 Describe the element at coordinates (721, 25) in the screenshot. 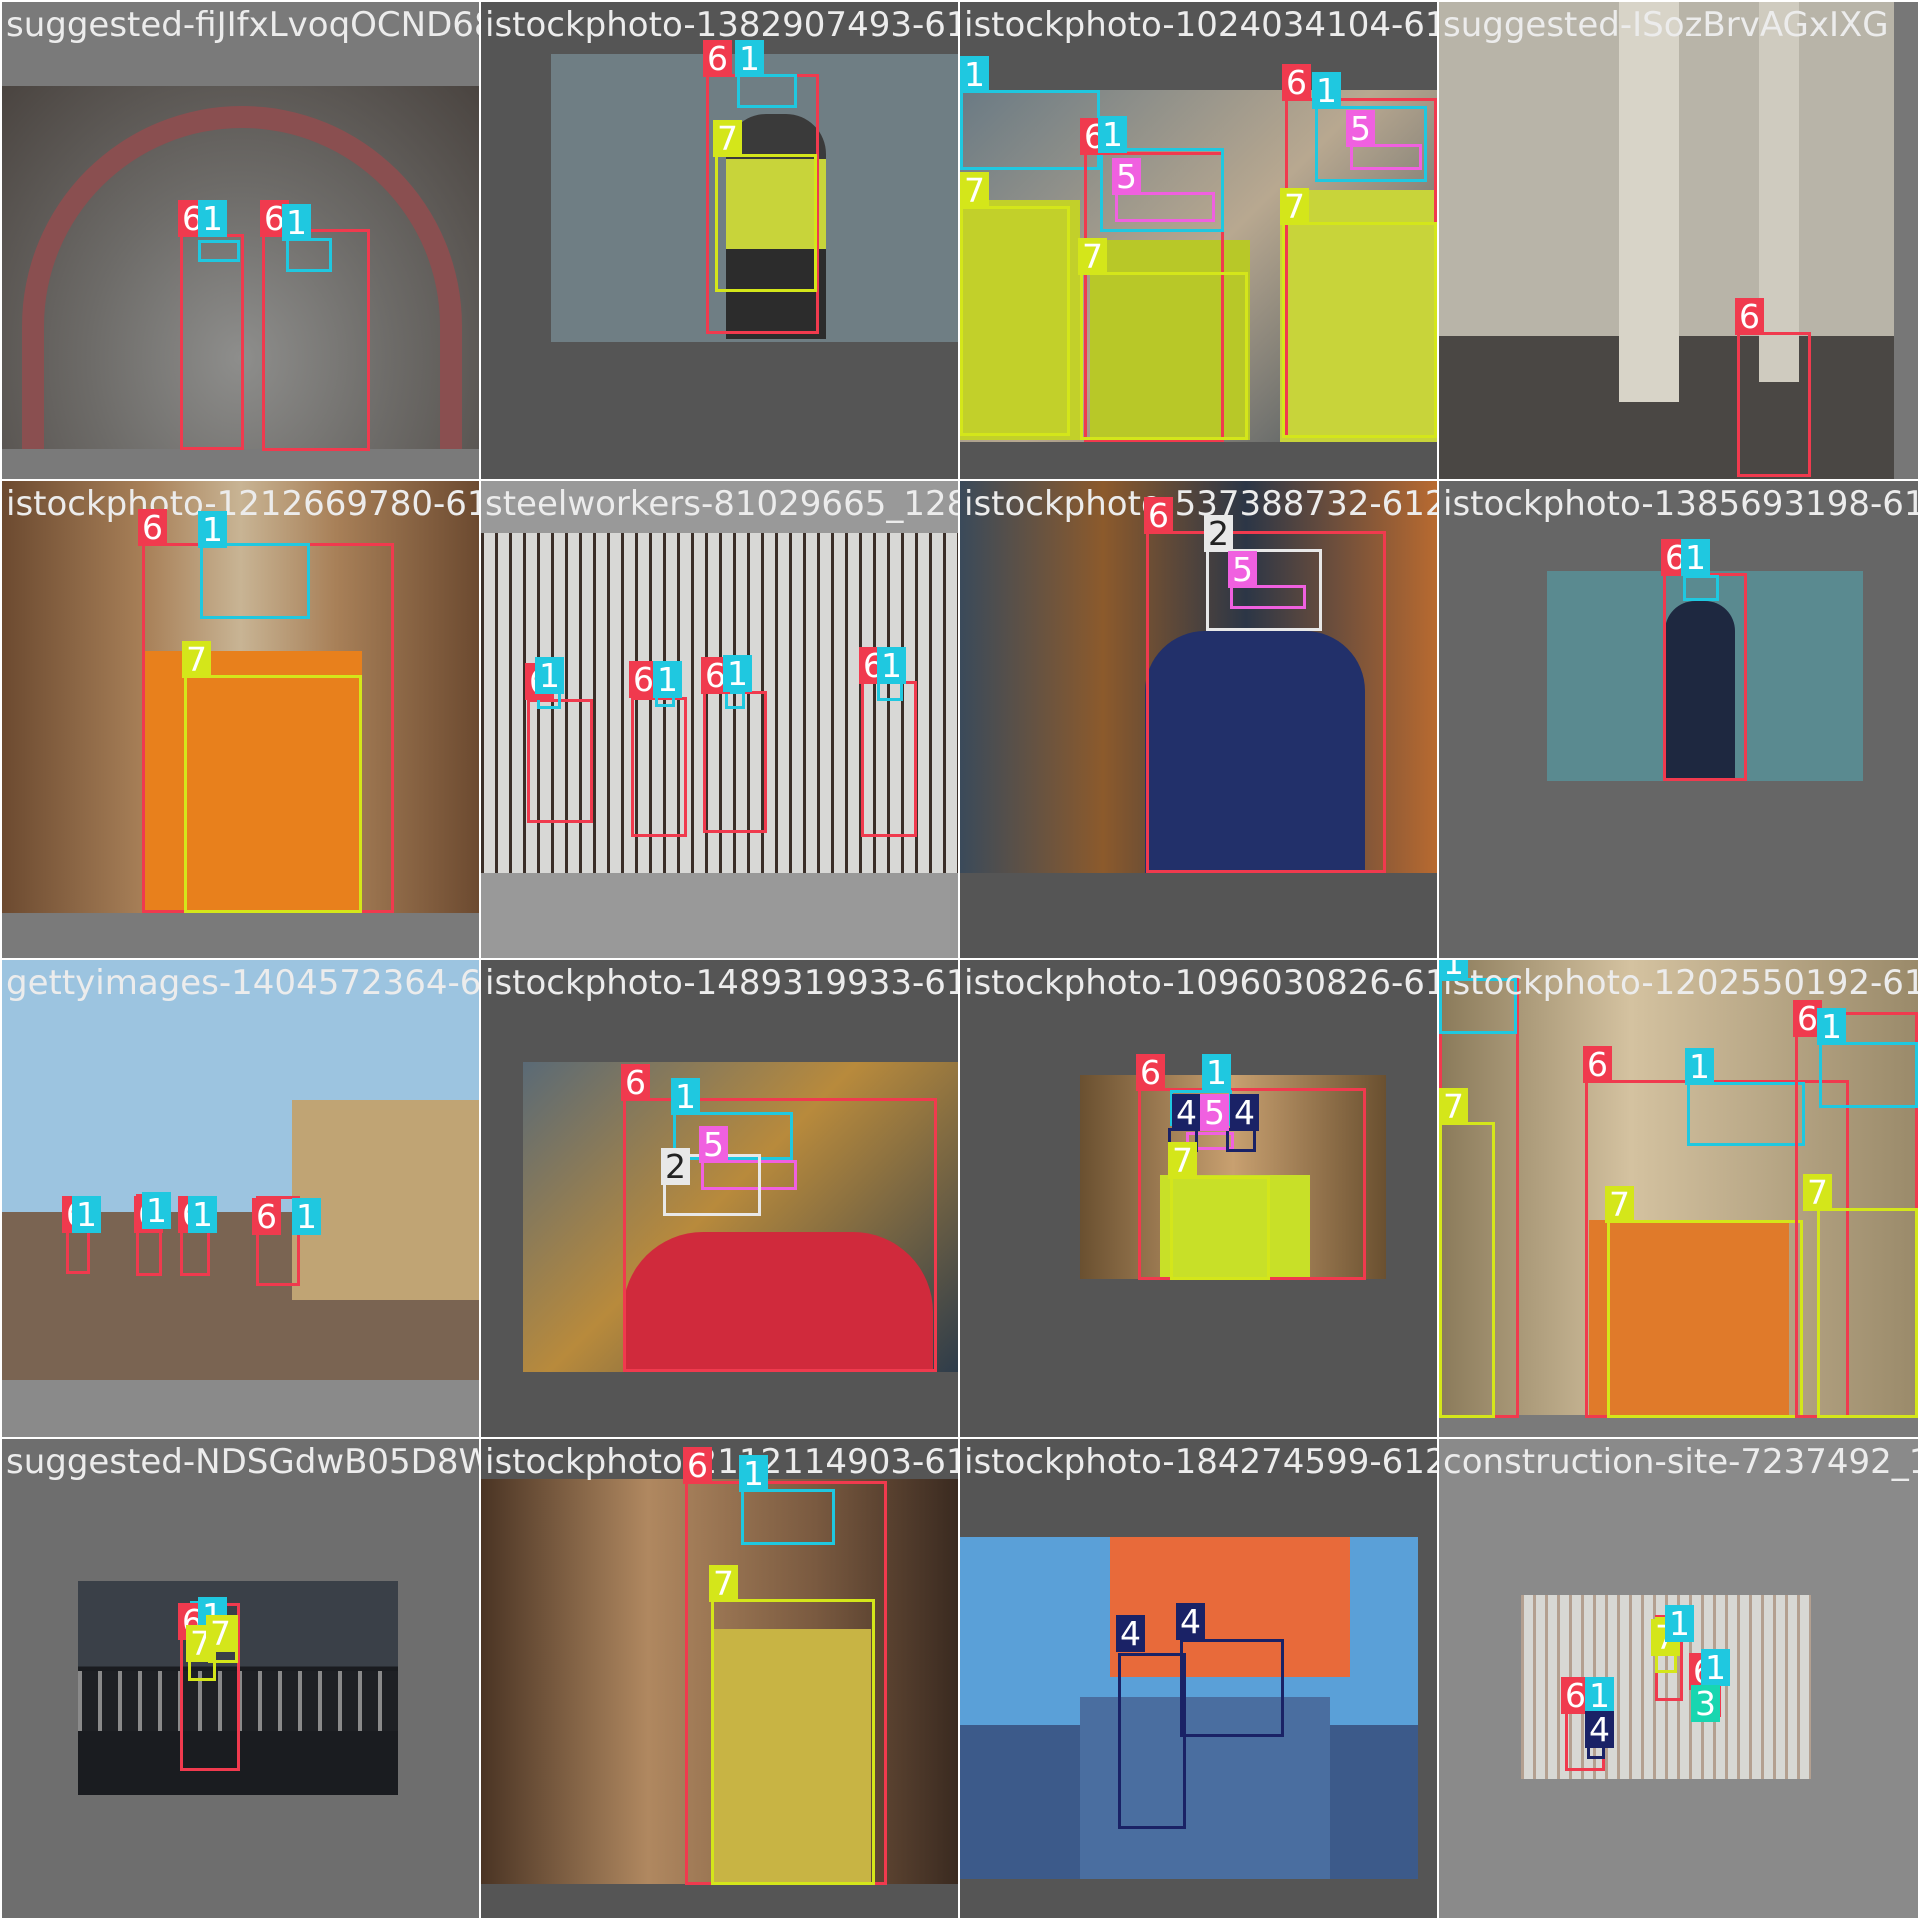

I see `image-filename: istockphoto-1382907493-612x612.jpg` at that location.